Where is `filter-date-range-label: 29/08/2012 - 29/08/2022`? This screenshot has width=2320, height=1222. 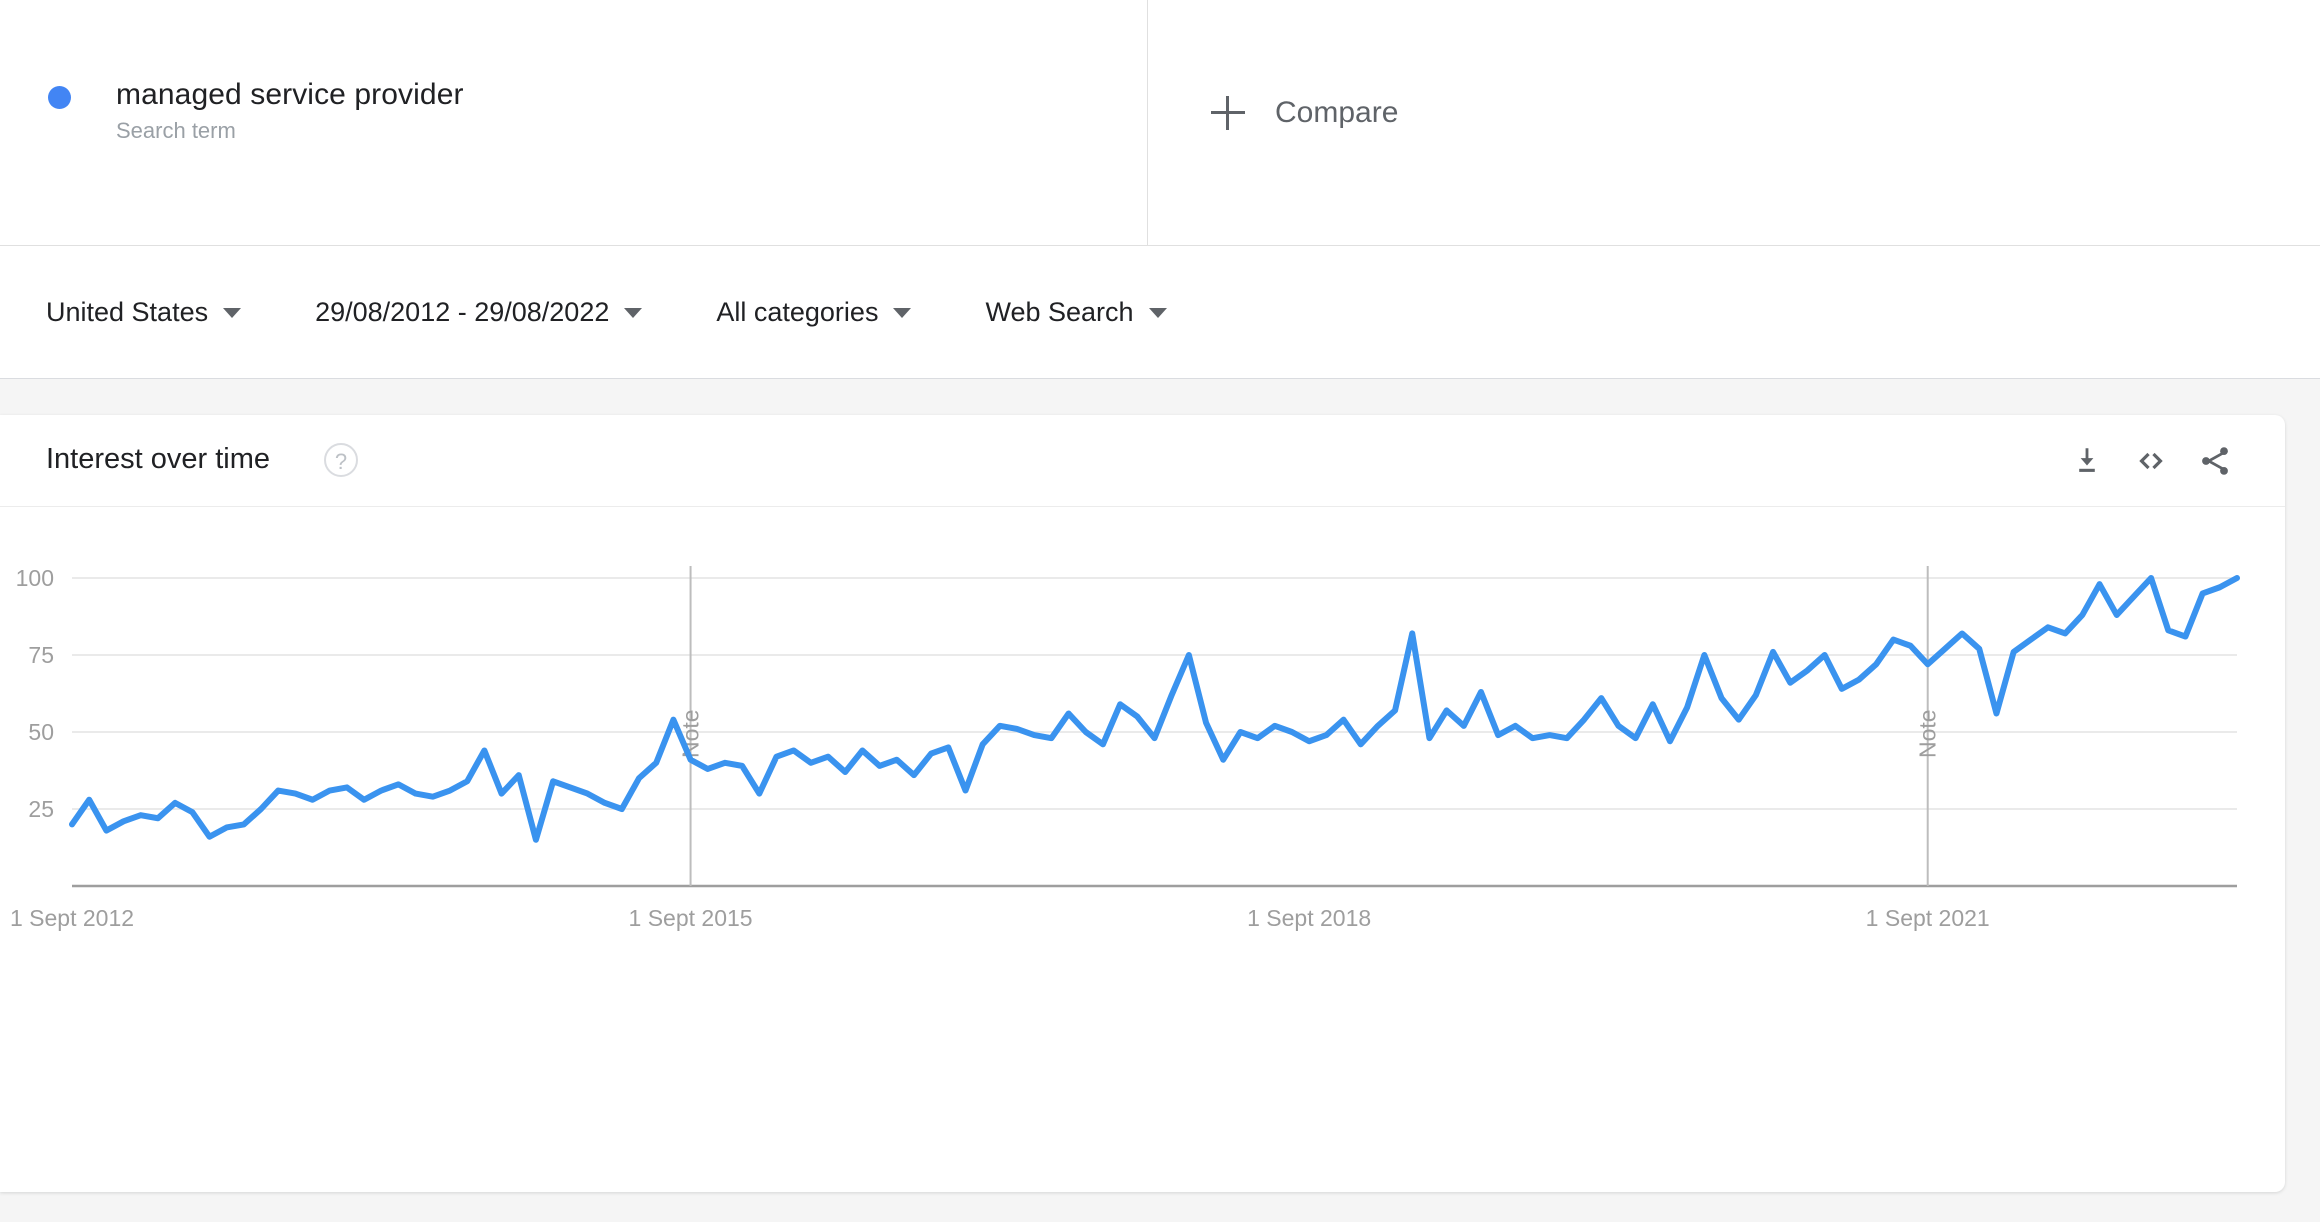 filter-date-range-label: 29/08/2012 - 29/08/2022 is located at coordinates (462, 312).